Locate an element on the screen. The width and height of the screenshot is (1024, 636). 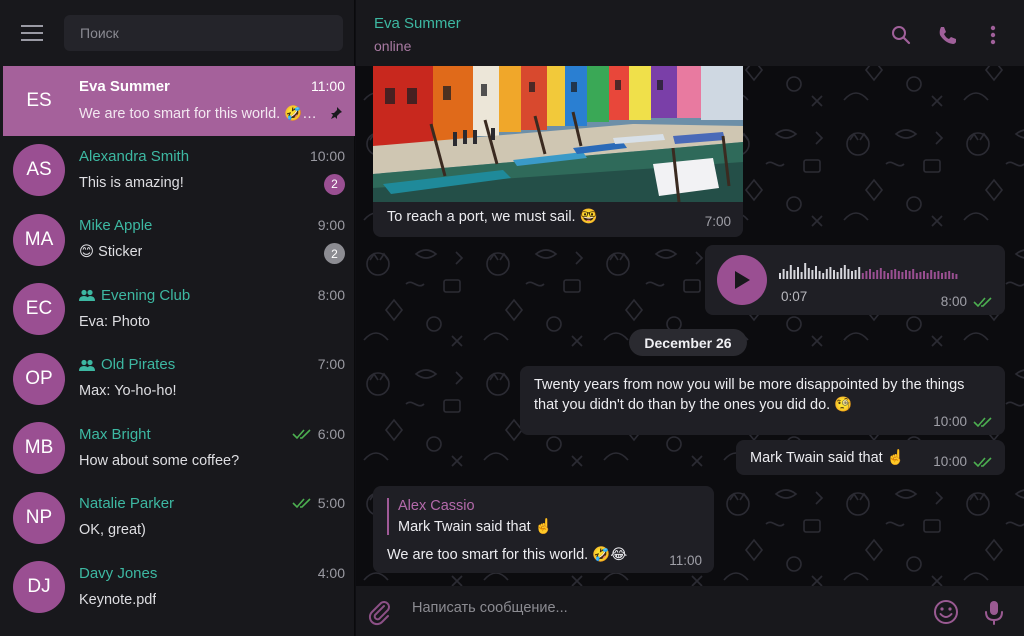
message-input is located at coordinates (662, 608).